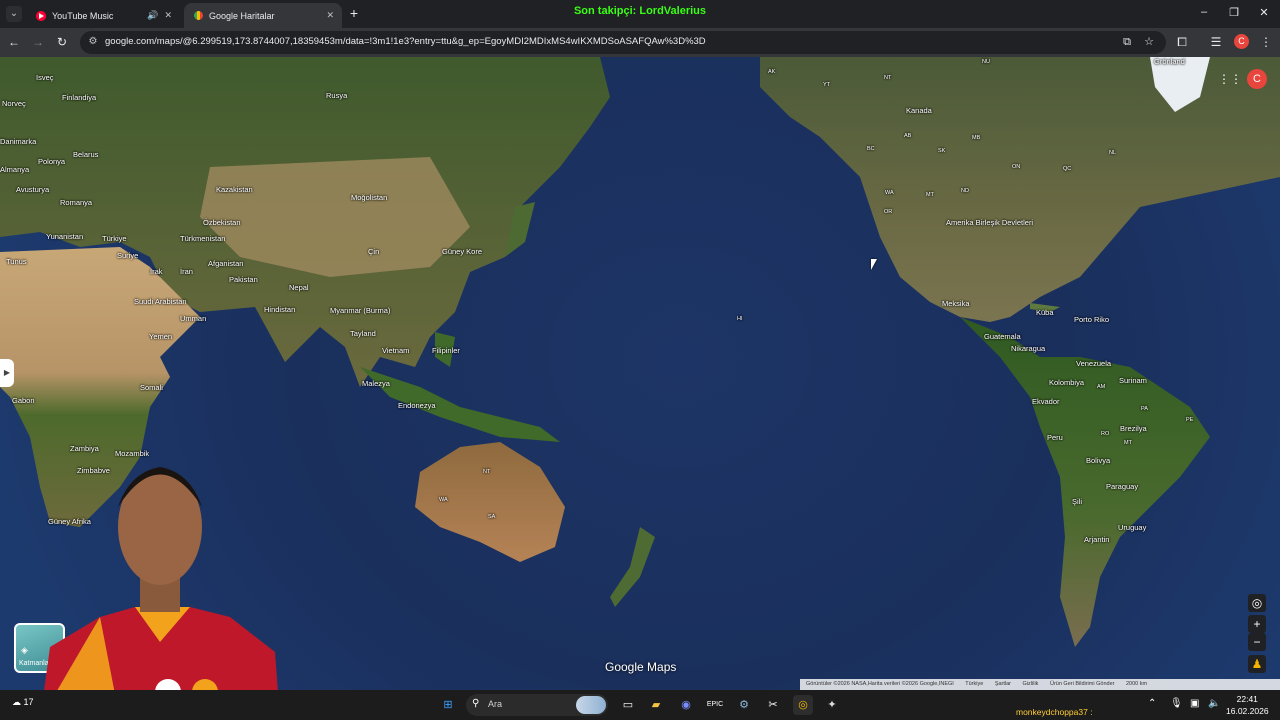 This screenshot has width=1280, height=720. I want to click on map-place-label: Hindistan, so click(279, 309).